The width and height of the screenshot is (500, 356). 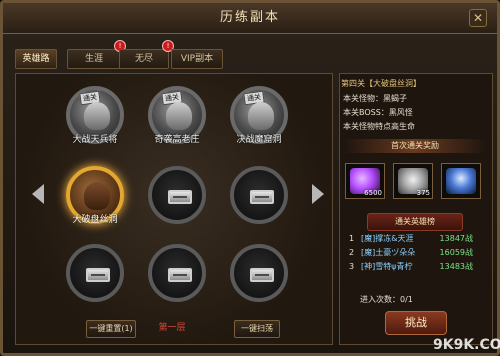 I want to click on tab-vip-dungeon: VIP副本, so click(x=197, y=59).